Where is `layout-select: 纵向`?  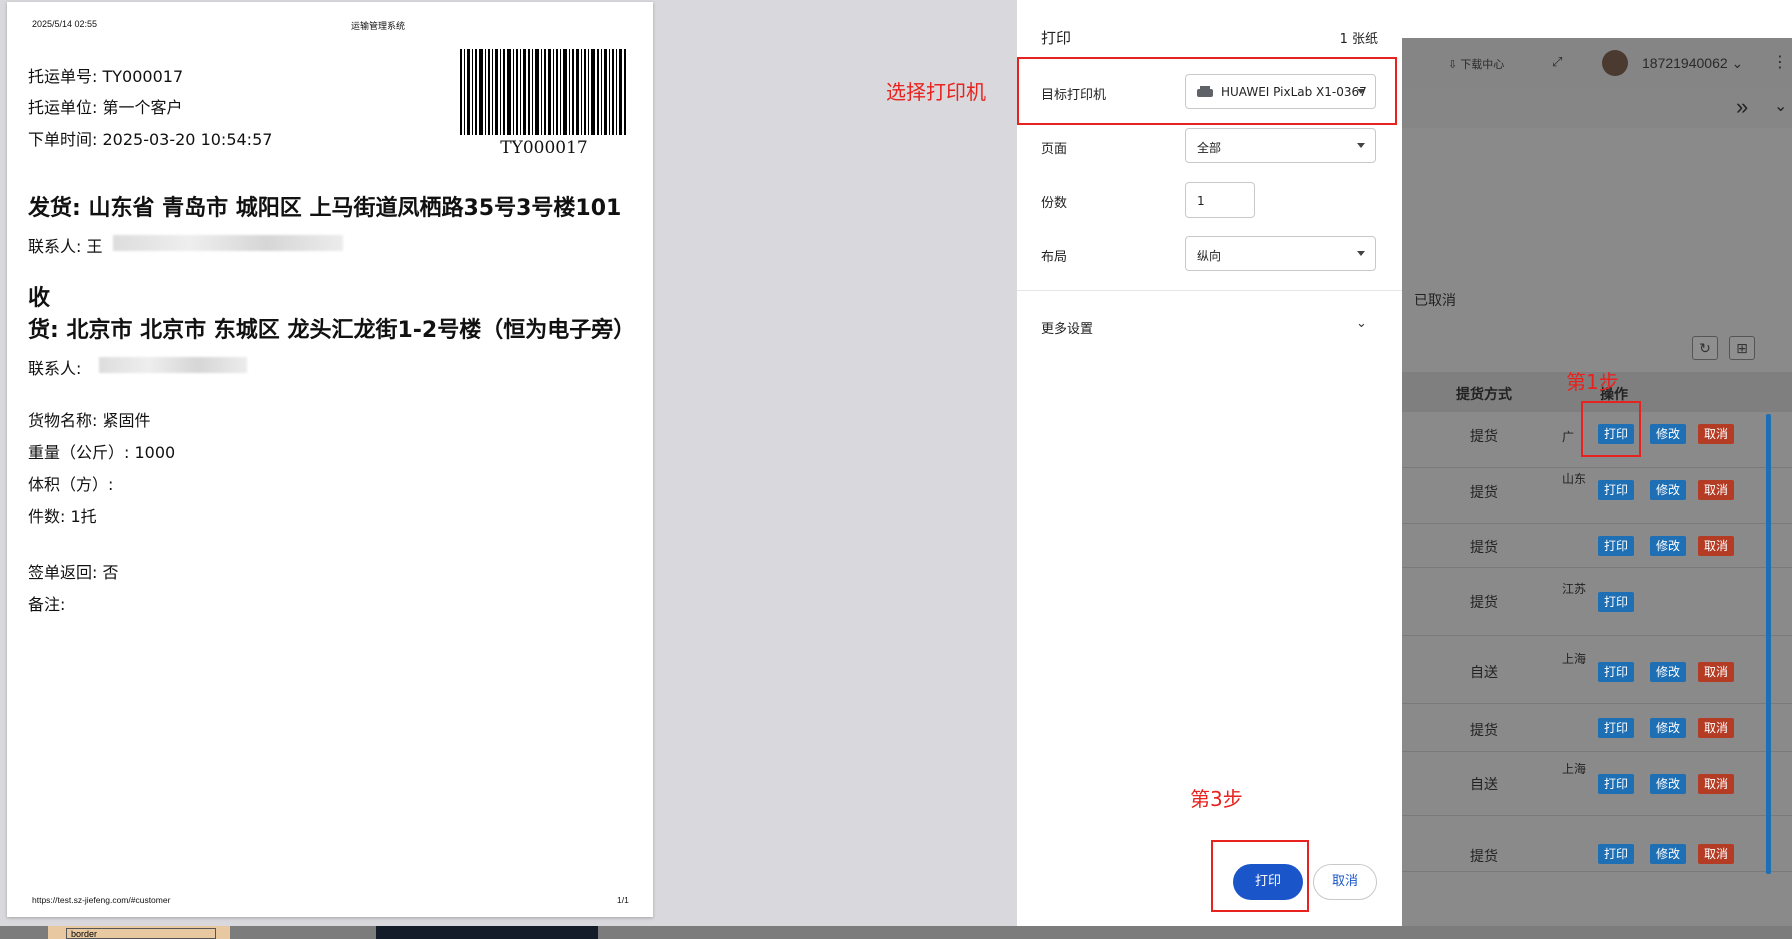 layout-select: 纵向 is located at coordinates (1280, 253).